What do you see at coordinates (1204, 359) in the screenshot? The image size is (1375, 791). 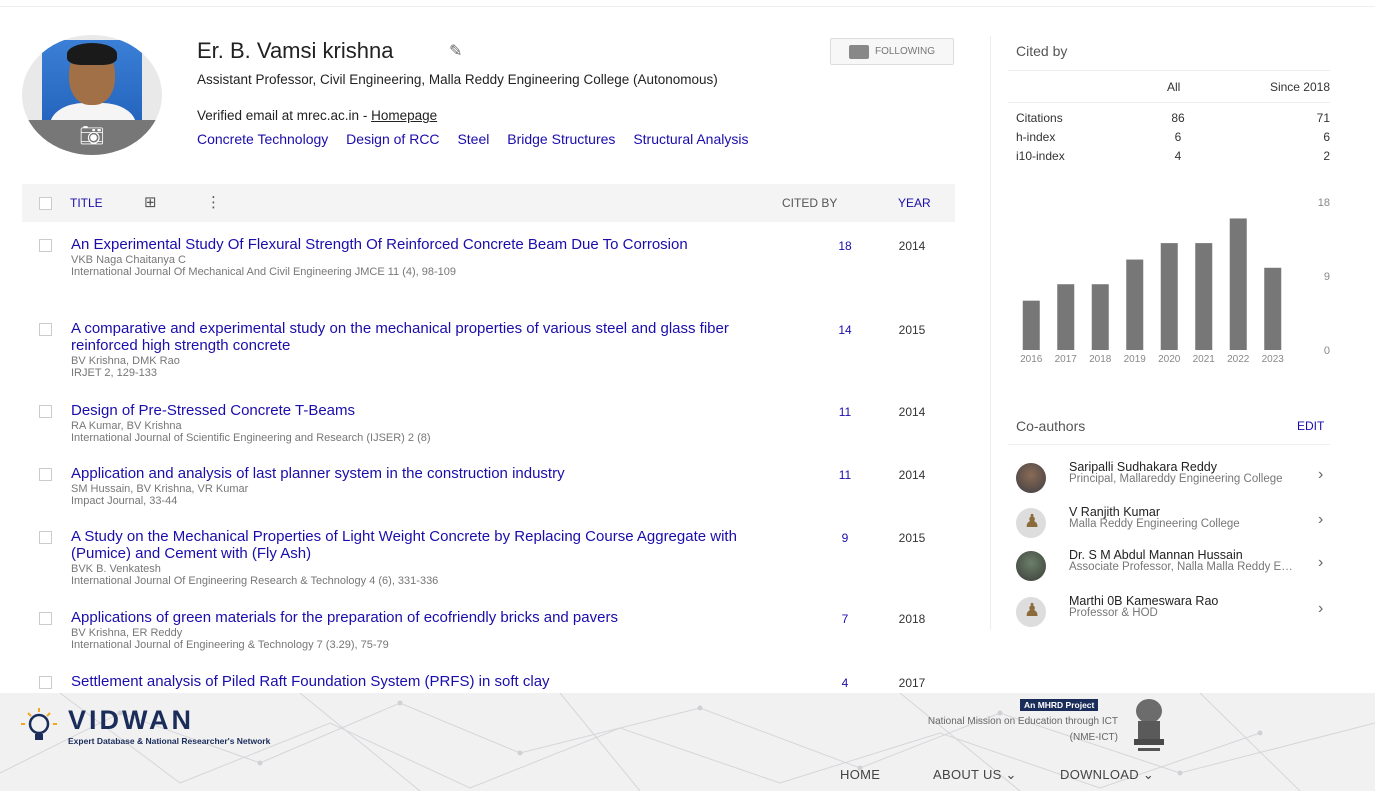 I see `x-tick-label: 2021` at bounding box center [1204, 359].